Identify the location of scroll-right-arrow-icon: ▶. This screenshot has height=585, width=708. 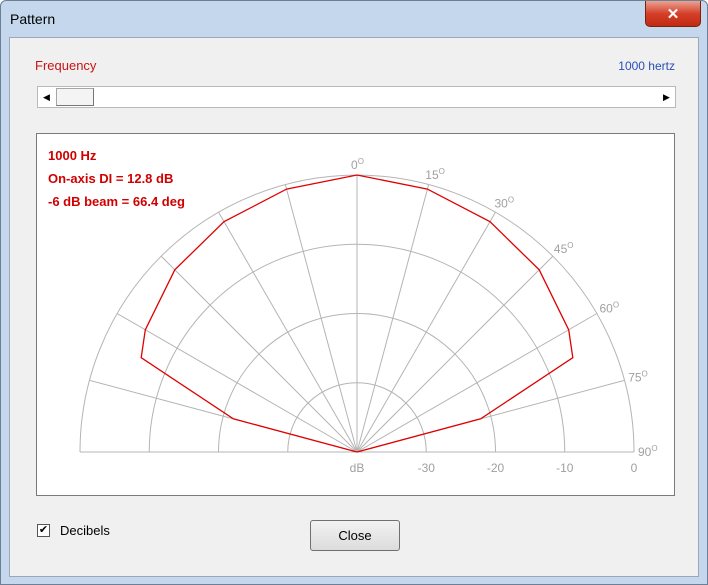
(666, 97).